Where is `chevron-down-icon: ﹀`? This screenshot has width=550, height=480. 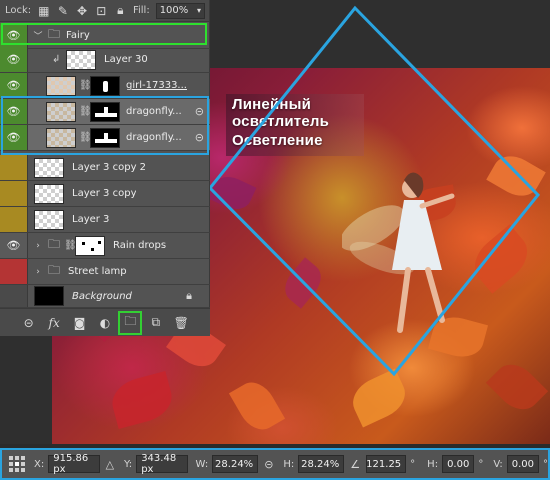 chevron-down-icon: ﹀ is located at coordinates (38, 35).